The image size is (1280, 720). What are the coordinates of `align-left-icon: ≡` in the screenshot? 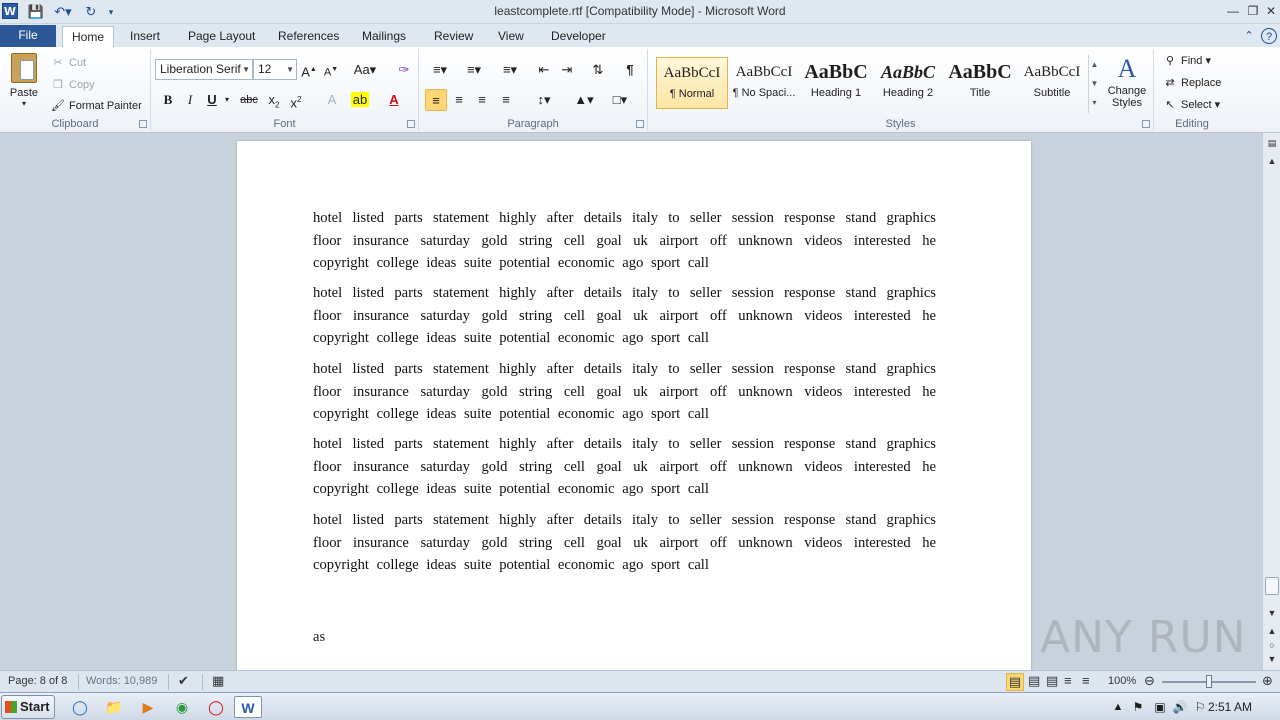 It's located at (436, 100).